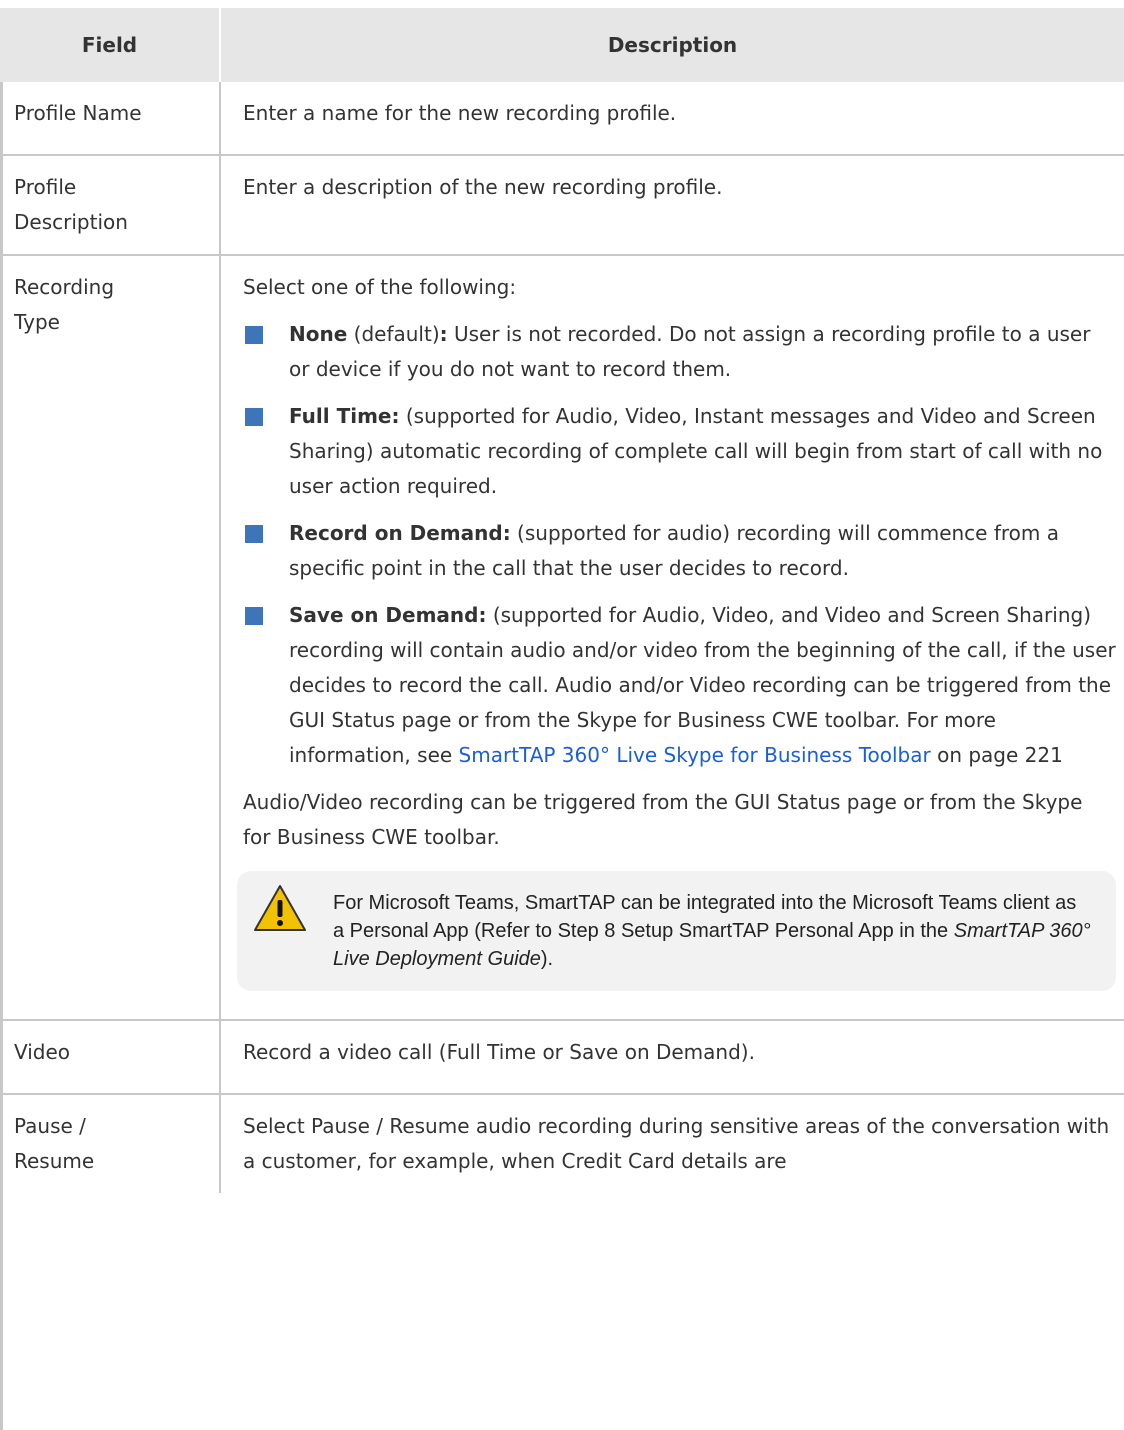  Describe the element at coordinates (280, 908) in the screenshot. I see `warning-icon` at that location.